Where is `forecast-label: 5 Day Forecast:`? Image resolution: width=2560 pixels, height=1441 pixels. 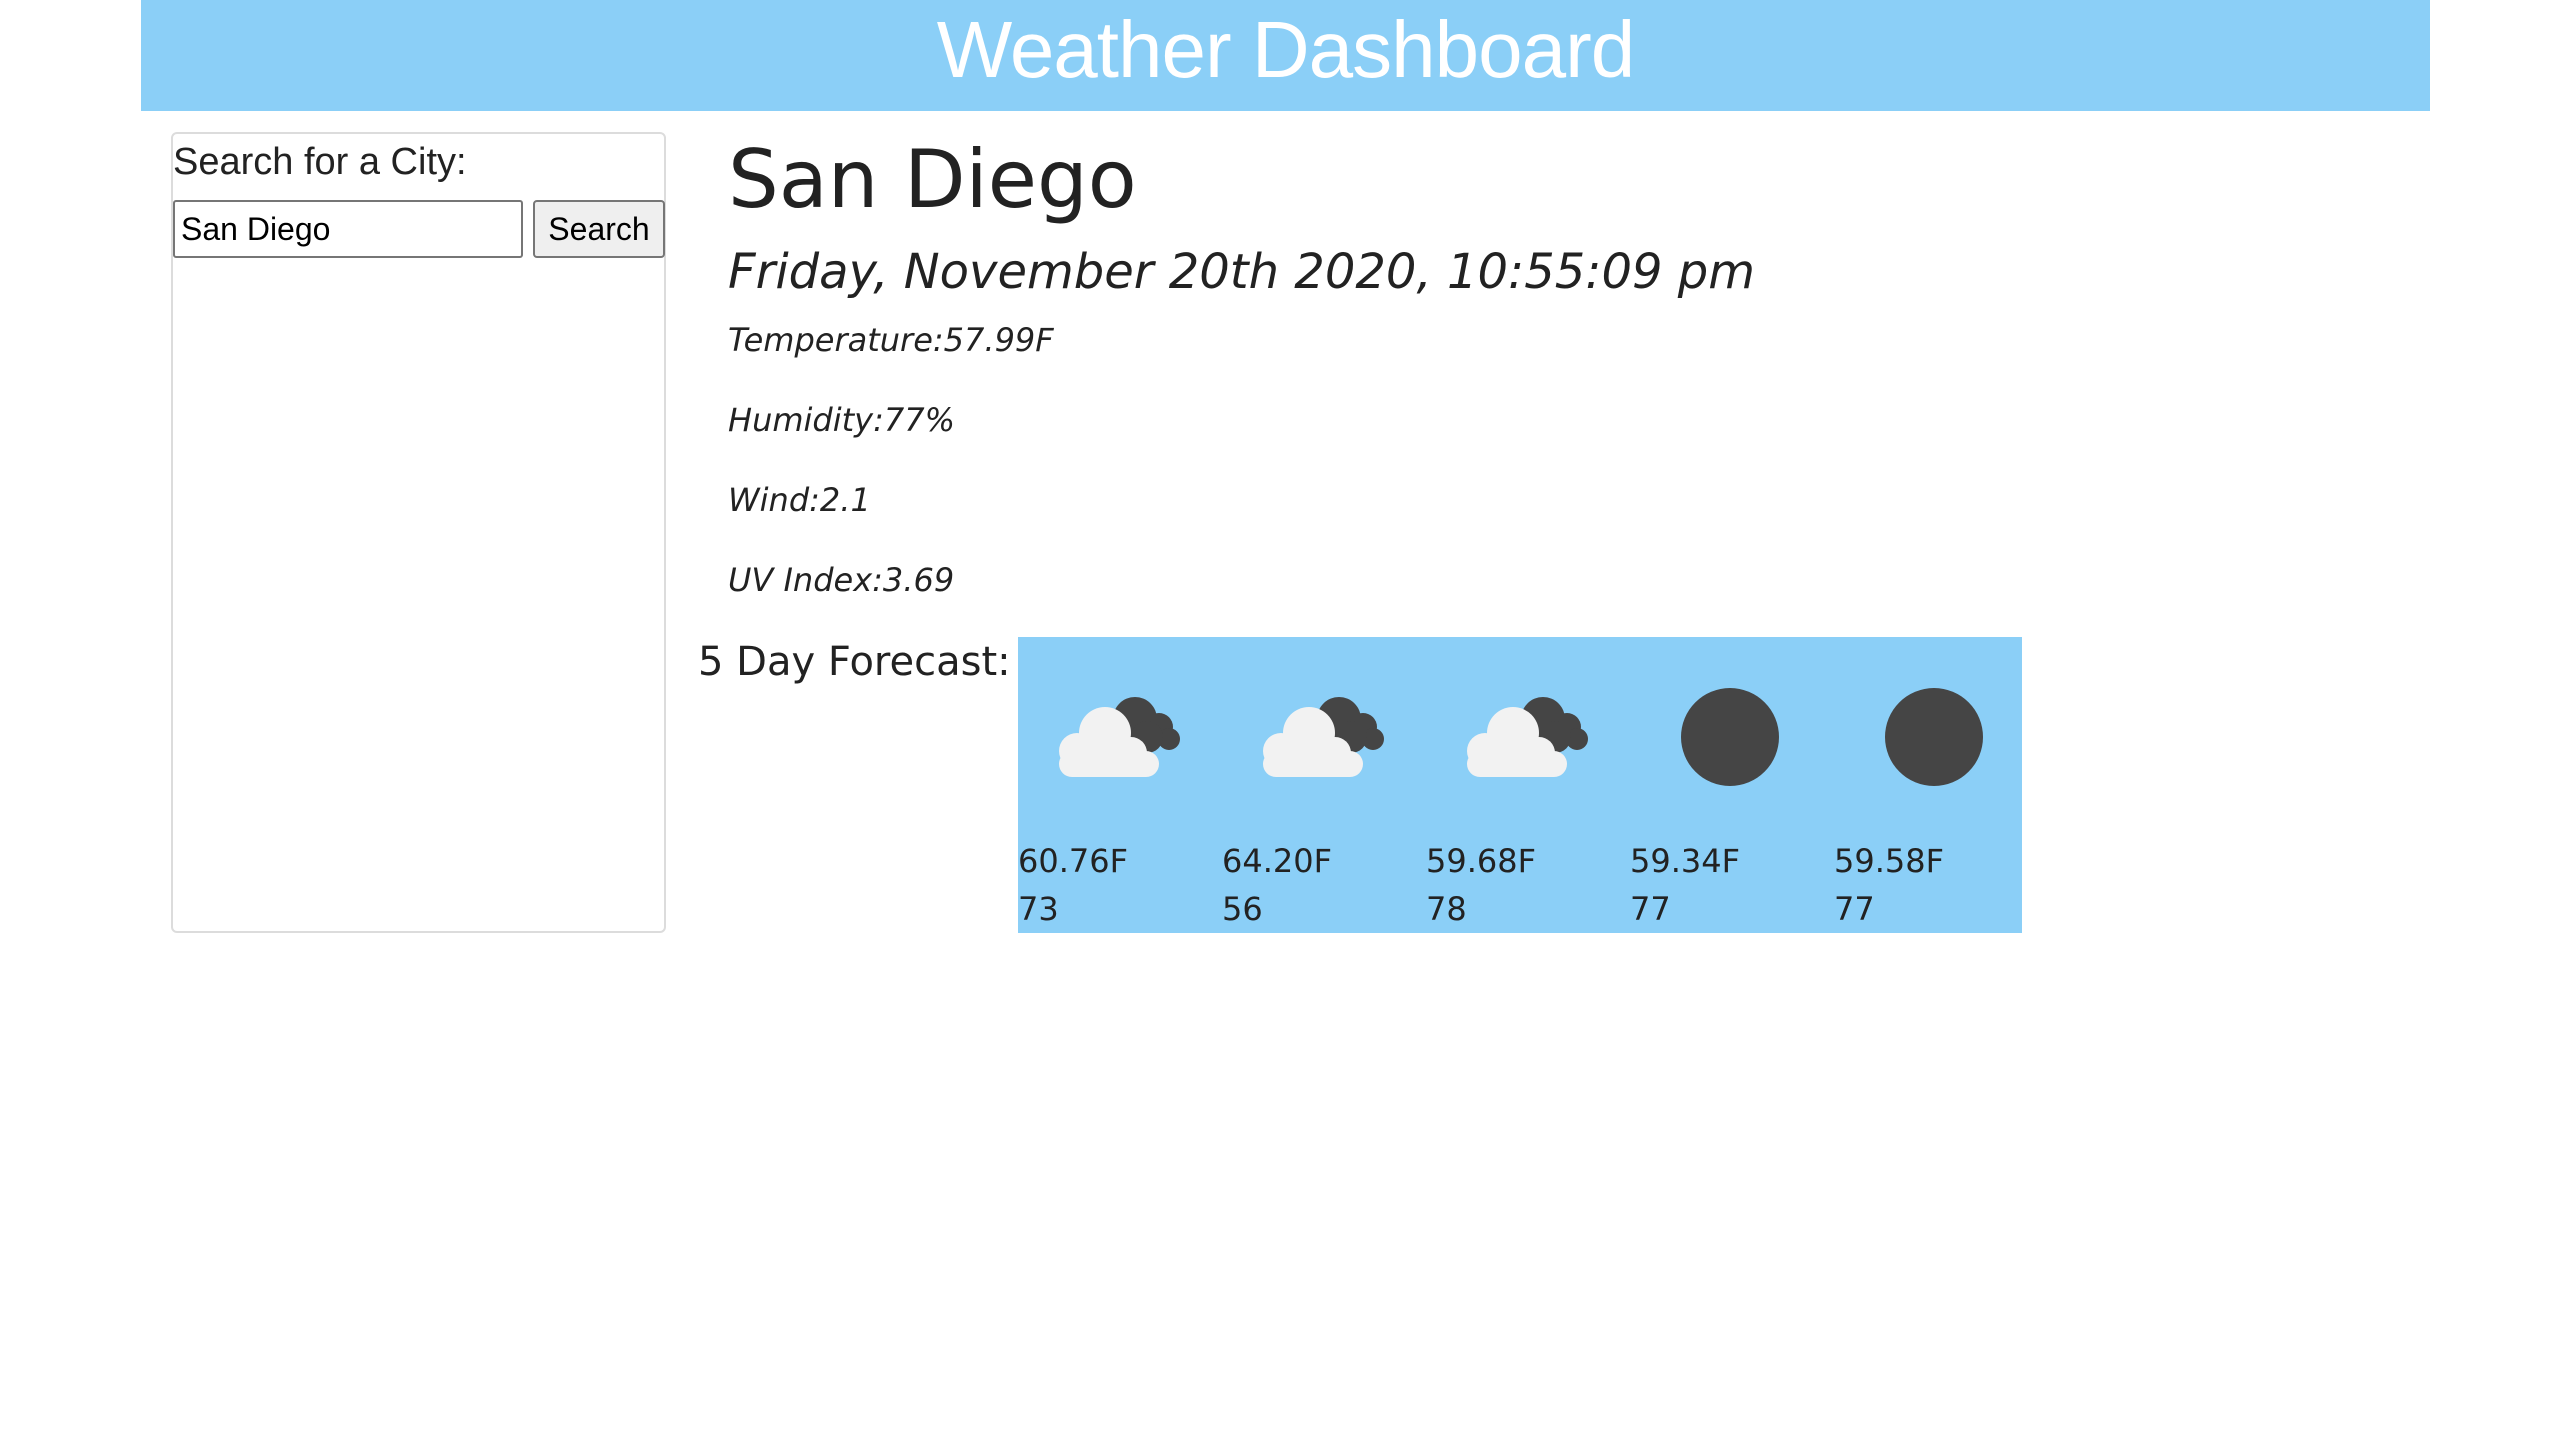
forecast-label: 5 Day Forecast: is located at coordinates (854, 662).